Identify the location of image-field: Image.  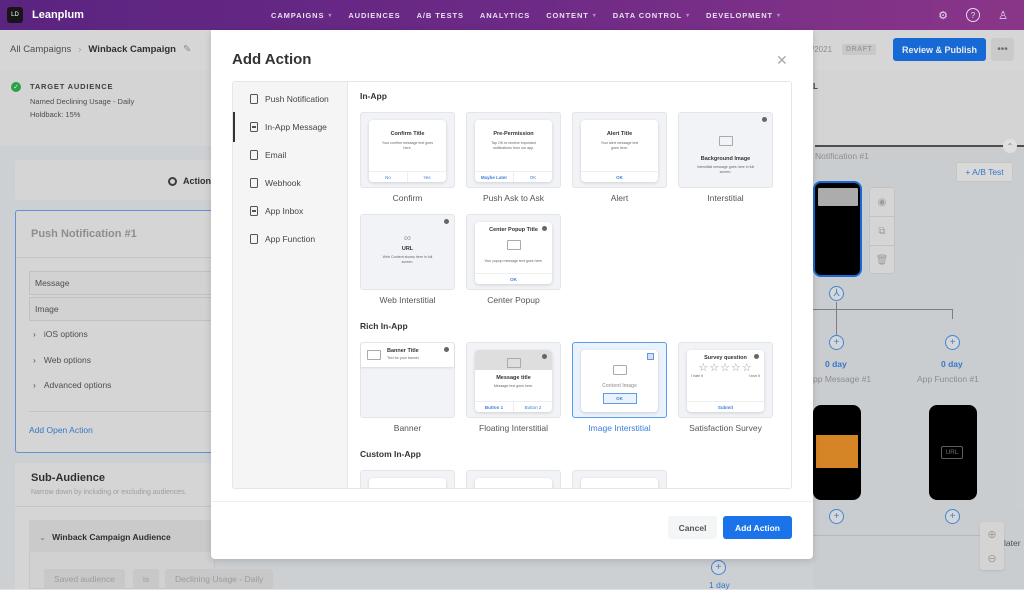
(122, 309).